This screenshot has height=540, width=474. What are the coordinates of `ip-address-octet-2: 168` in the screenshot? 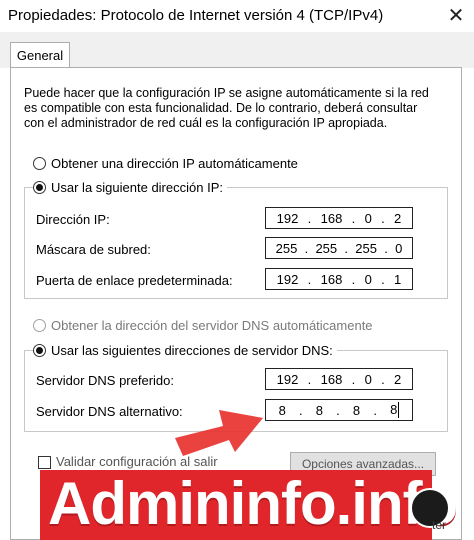 It's located at (331, 218).